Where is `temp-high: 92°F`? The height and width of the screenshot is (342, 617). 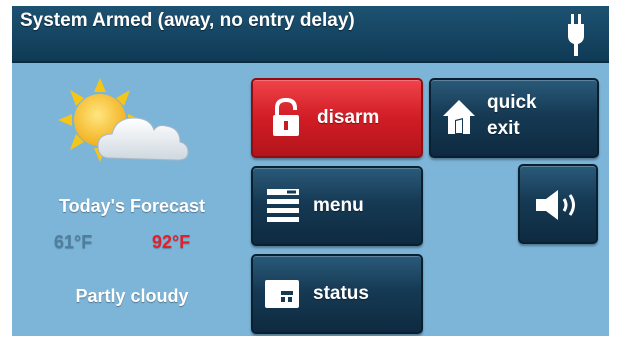 temp-high: 92°F is located at coordinates (171, 242).